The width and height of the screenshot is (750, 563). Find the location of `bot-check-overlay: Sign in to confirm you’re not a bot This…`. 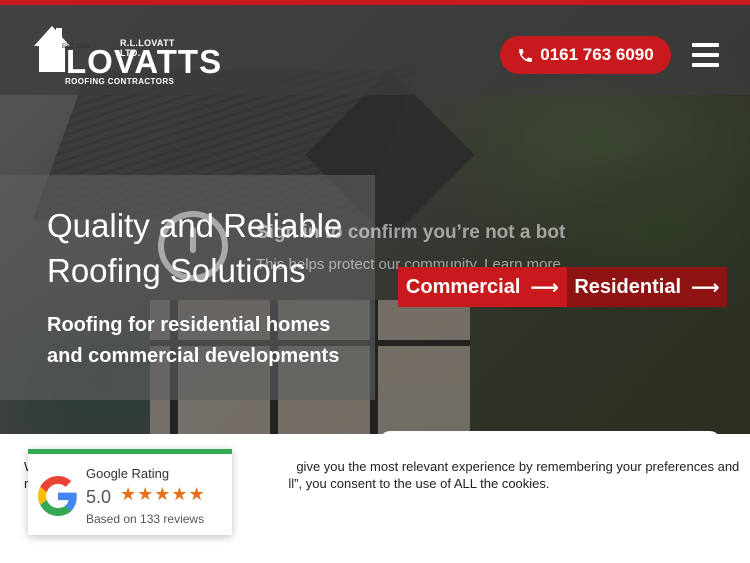

bot-check-overlay: Sign in to confirm you’re not a bot This… is located at coordinates (411, 247).